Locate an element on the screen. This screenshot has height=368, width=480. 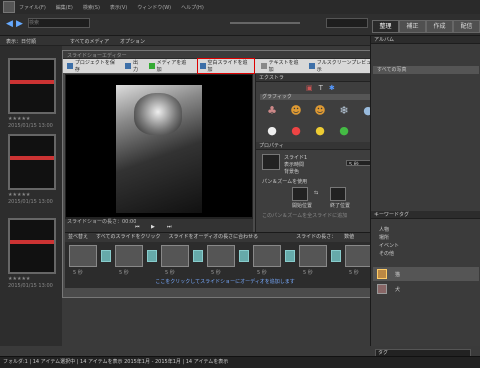
menu-view: 表示(V) is located at coordinates (118, 7).